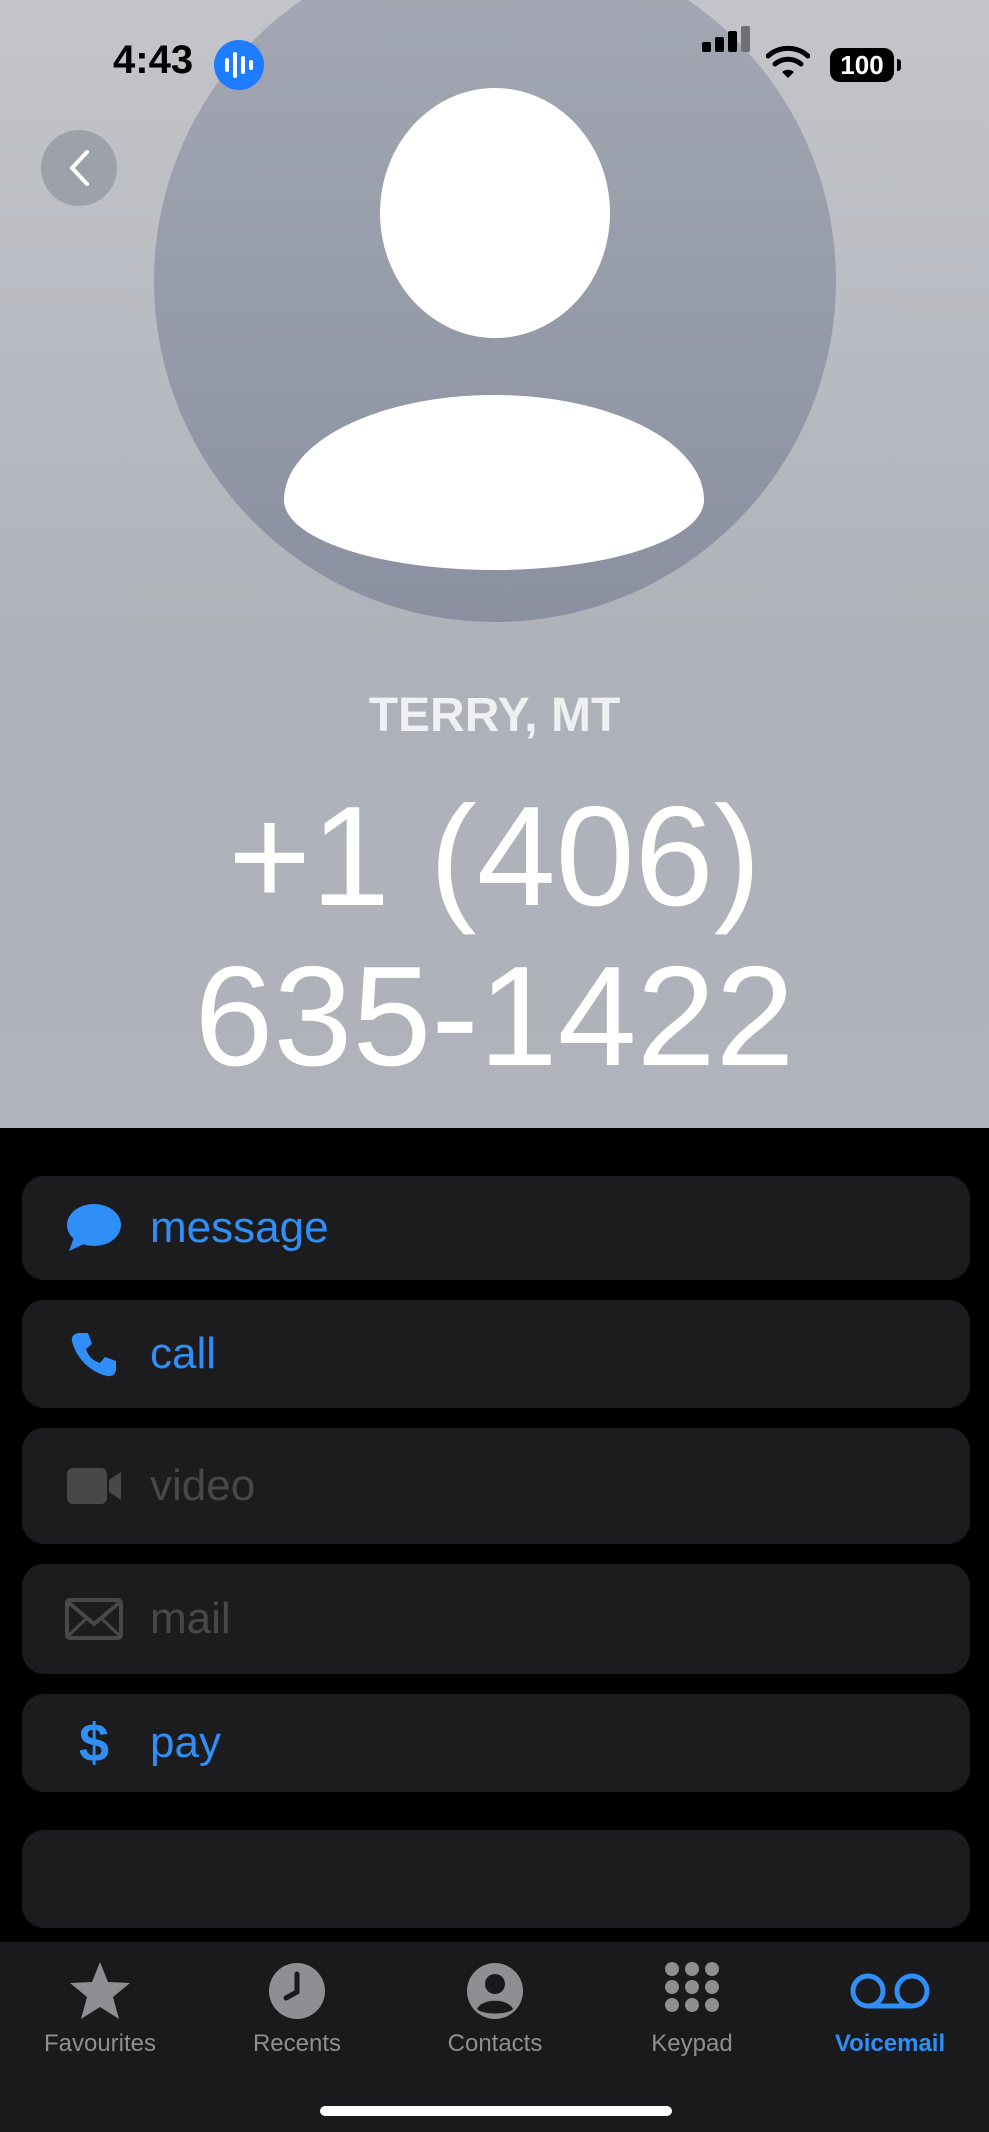 This screenshot has height=2132, width=989. I want to click on video-action-row: video, so click(496, 1486).